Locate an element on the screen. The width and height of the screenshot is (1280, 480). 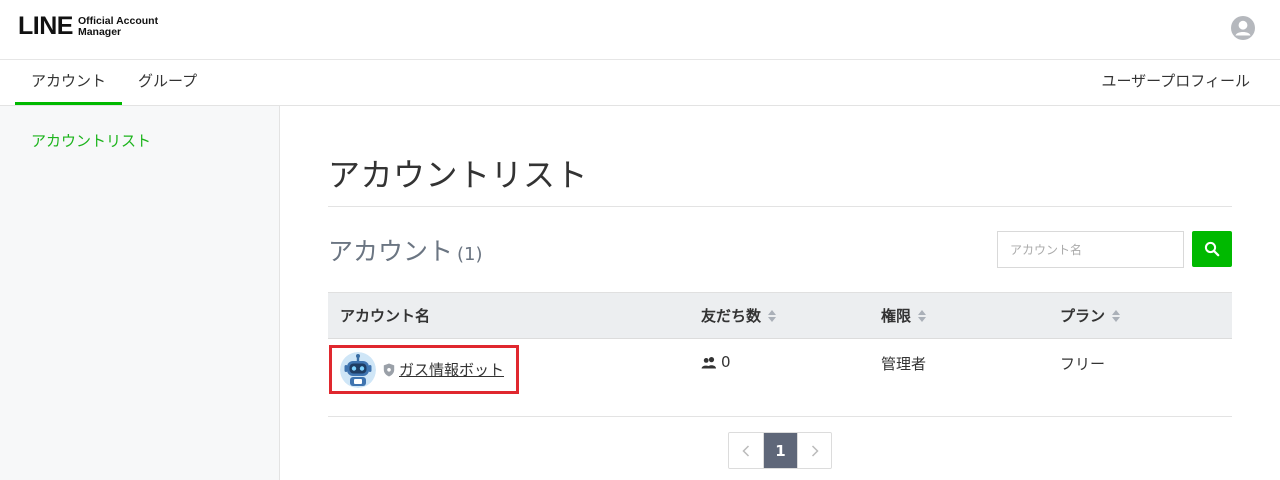
shield-icon is located at coordinates (389, 369).